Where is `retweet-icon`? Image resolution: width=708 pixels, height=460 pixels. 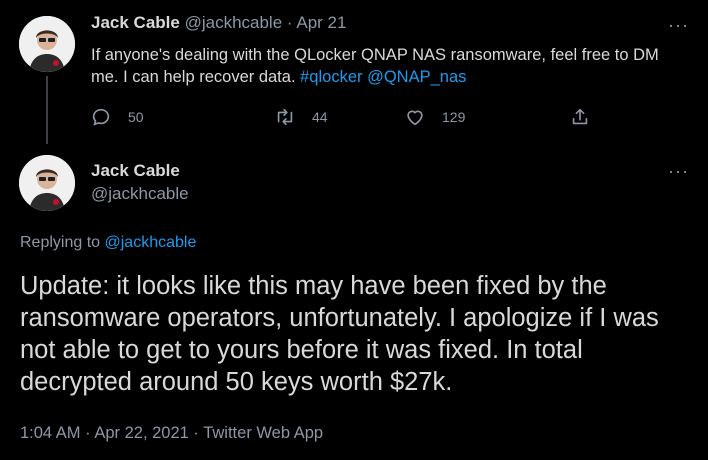 retweet-icon is located at coordinates (285, 117).